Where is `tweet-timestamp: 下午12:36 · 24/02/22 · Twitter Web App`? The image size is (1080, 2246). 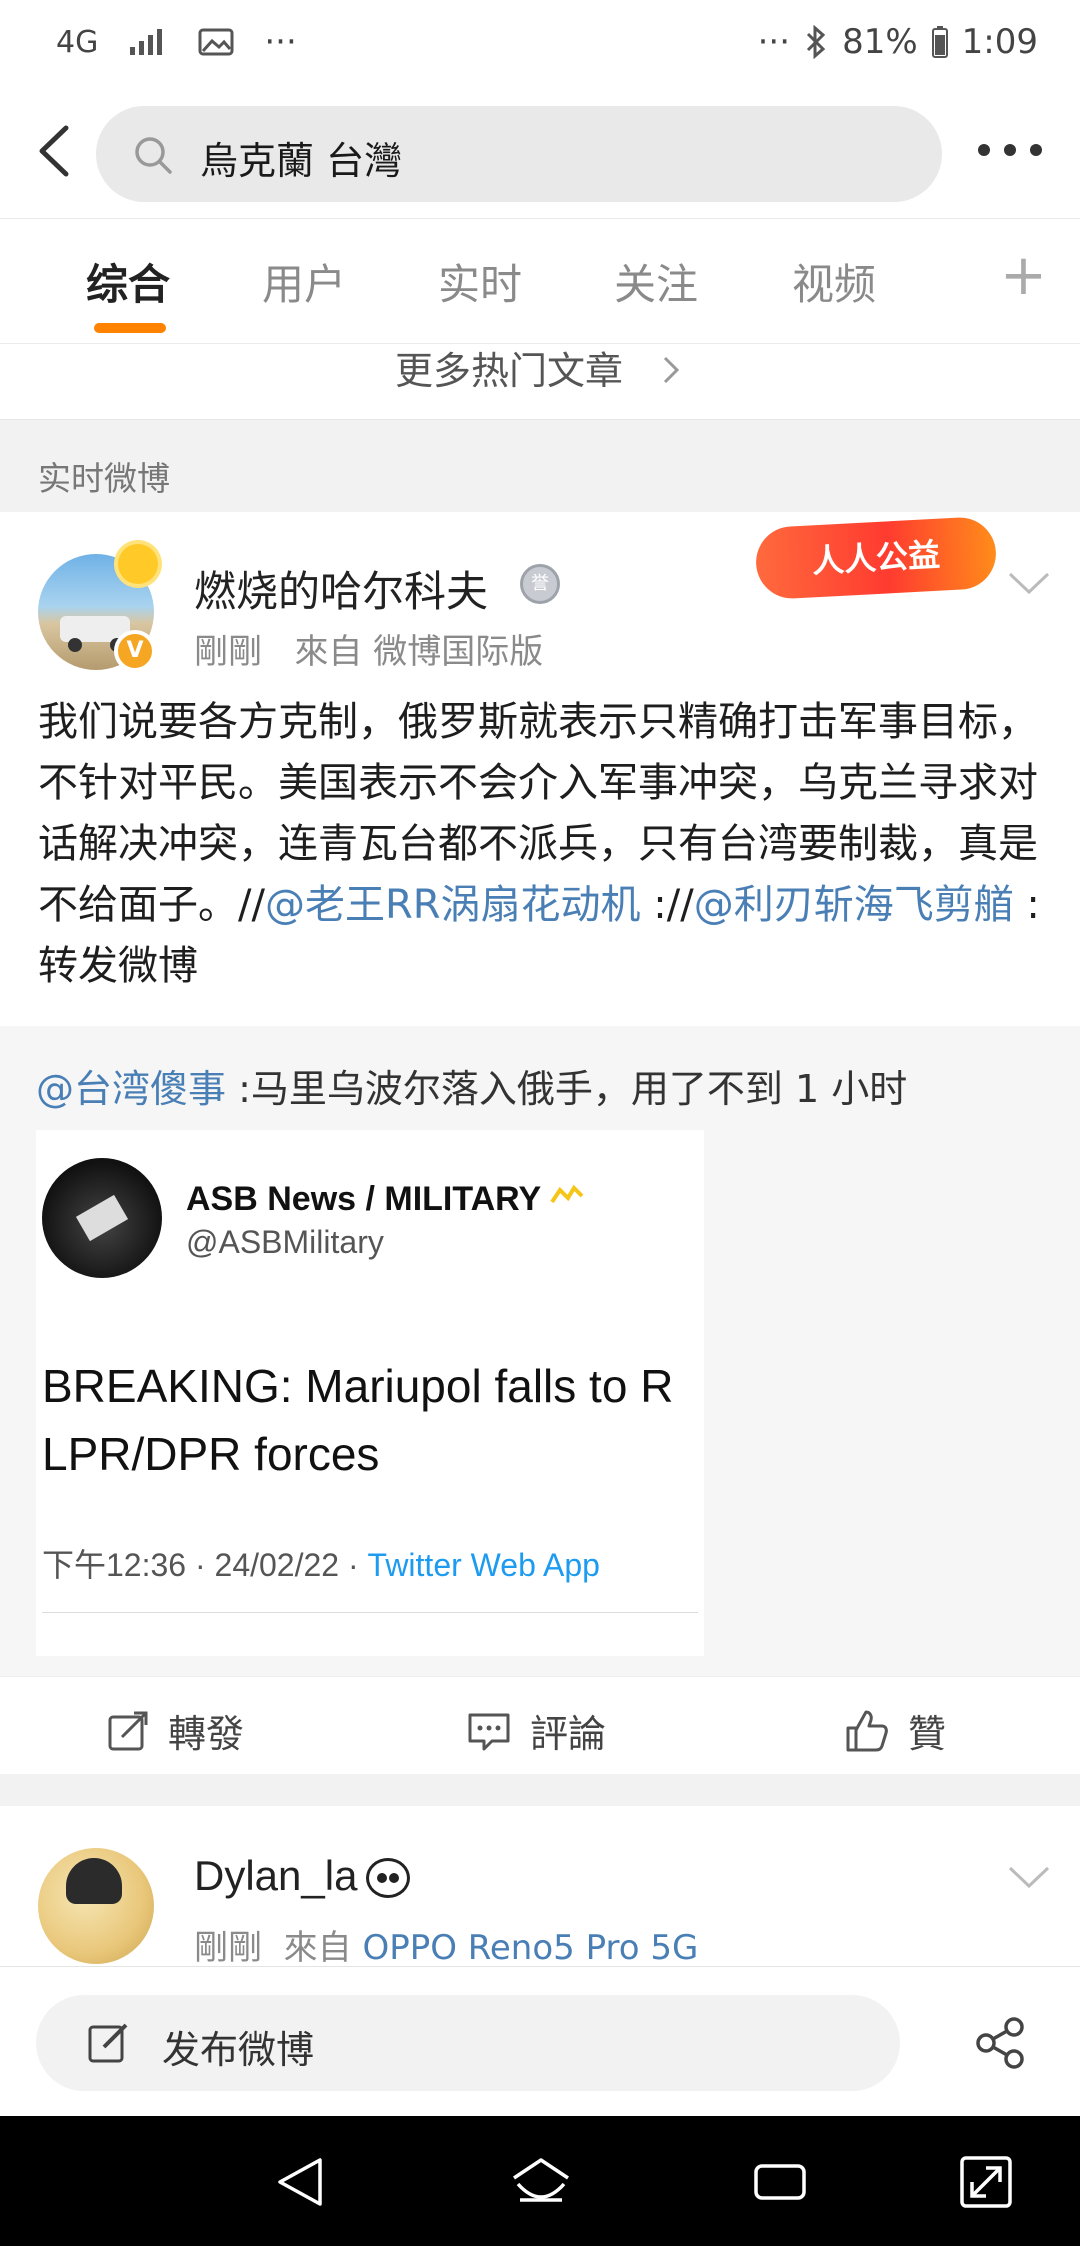
tweet-timestamp: 下午12:36 · 24/02/22 · Twitter Web App is located at coordinates (321, 1565).